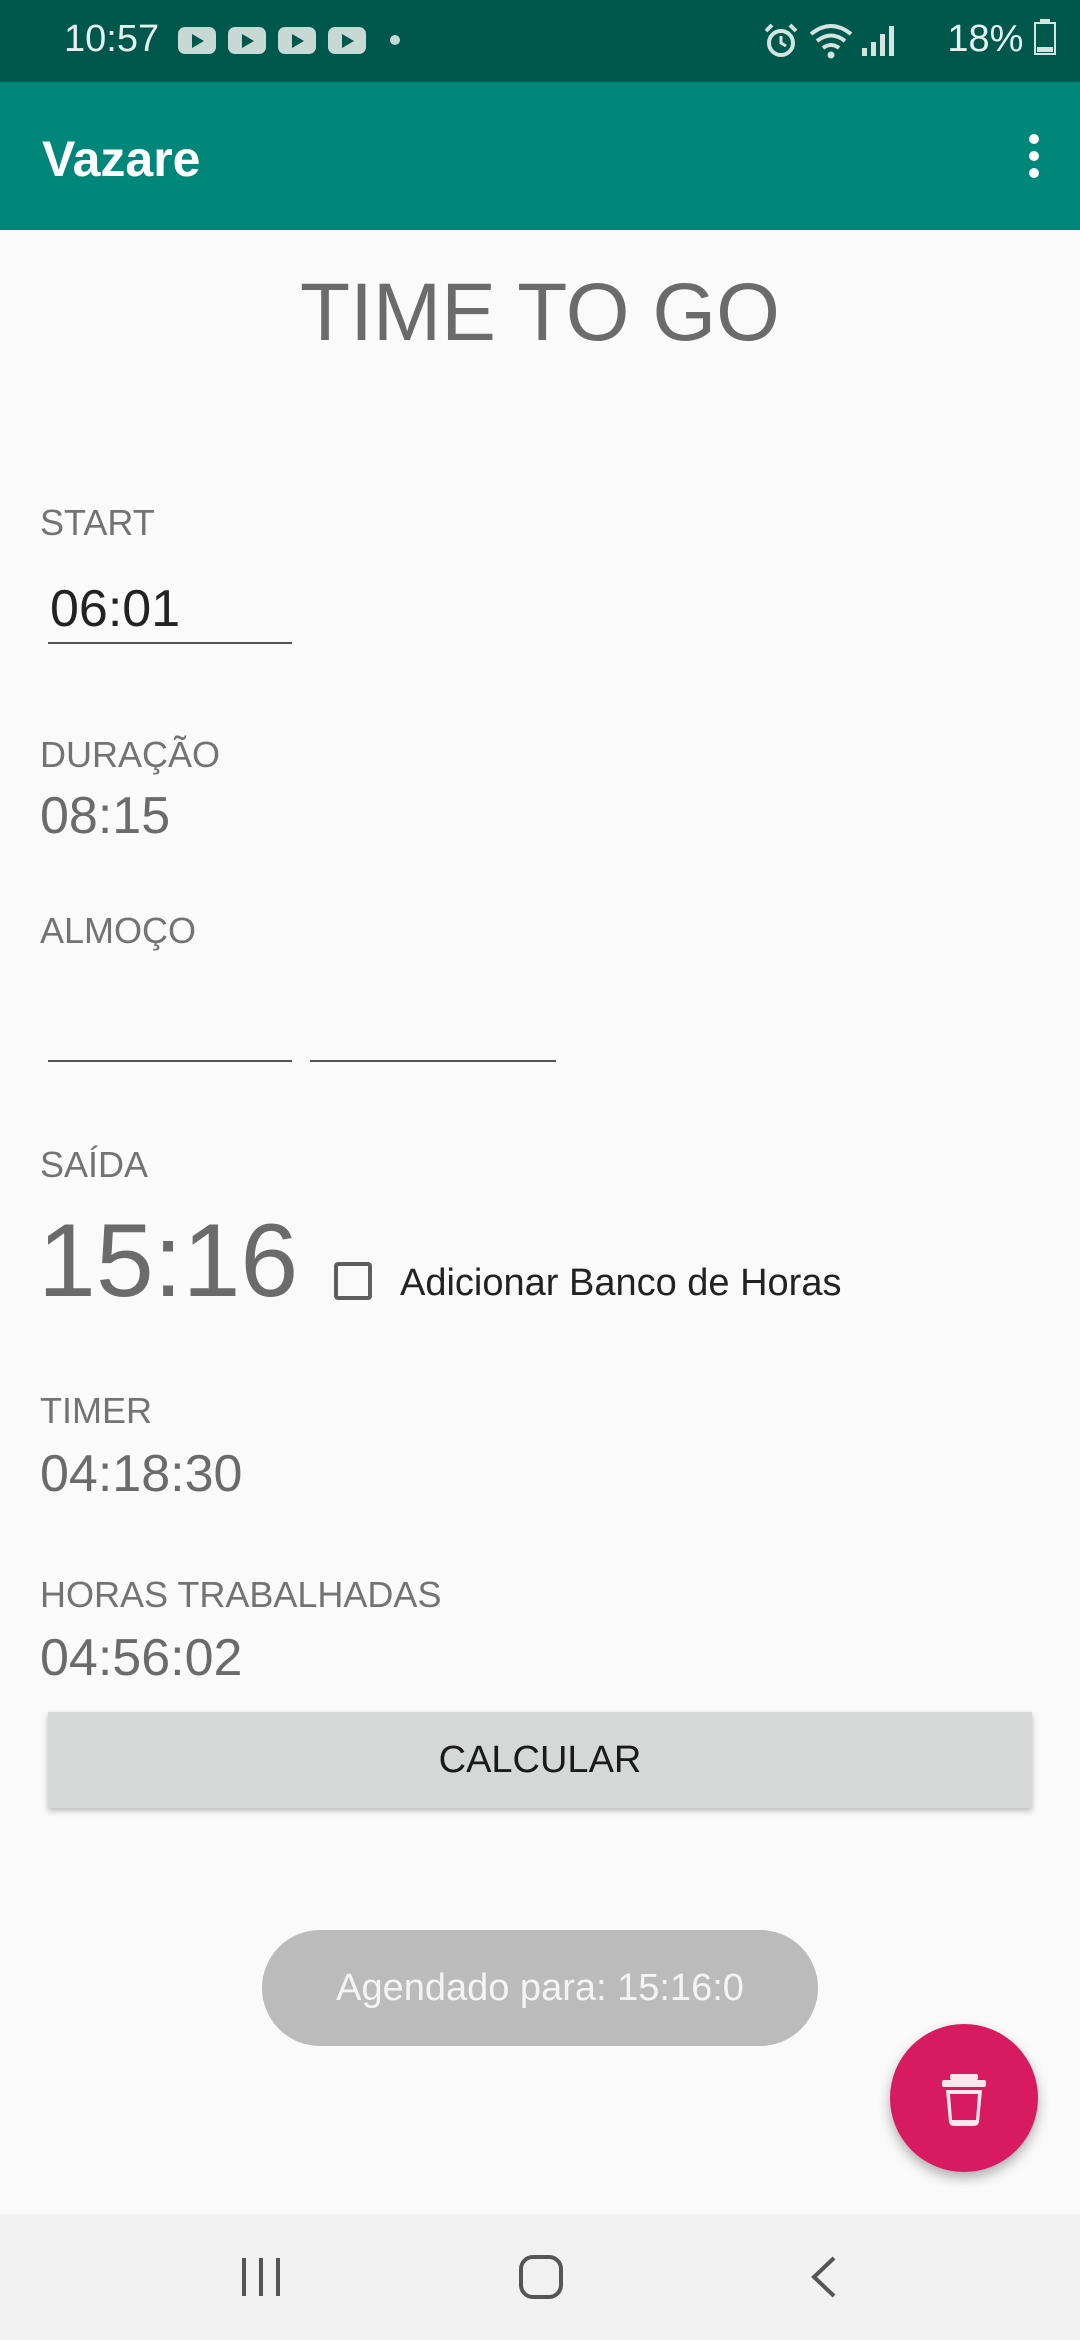 Image resolution: width=1080 pixels, height=2340 pixels. I want to click on almoco-start-input, so click(170, 1028).